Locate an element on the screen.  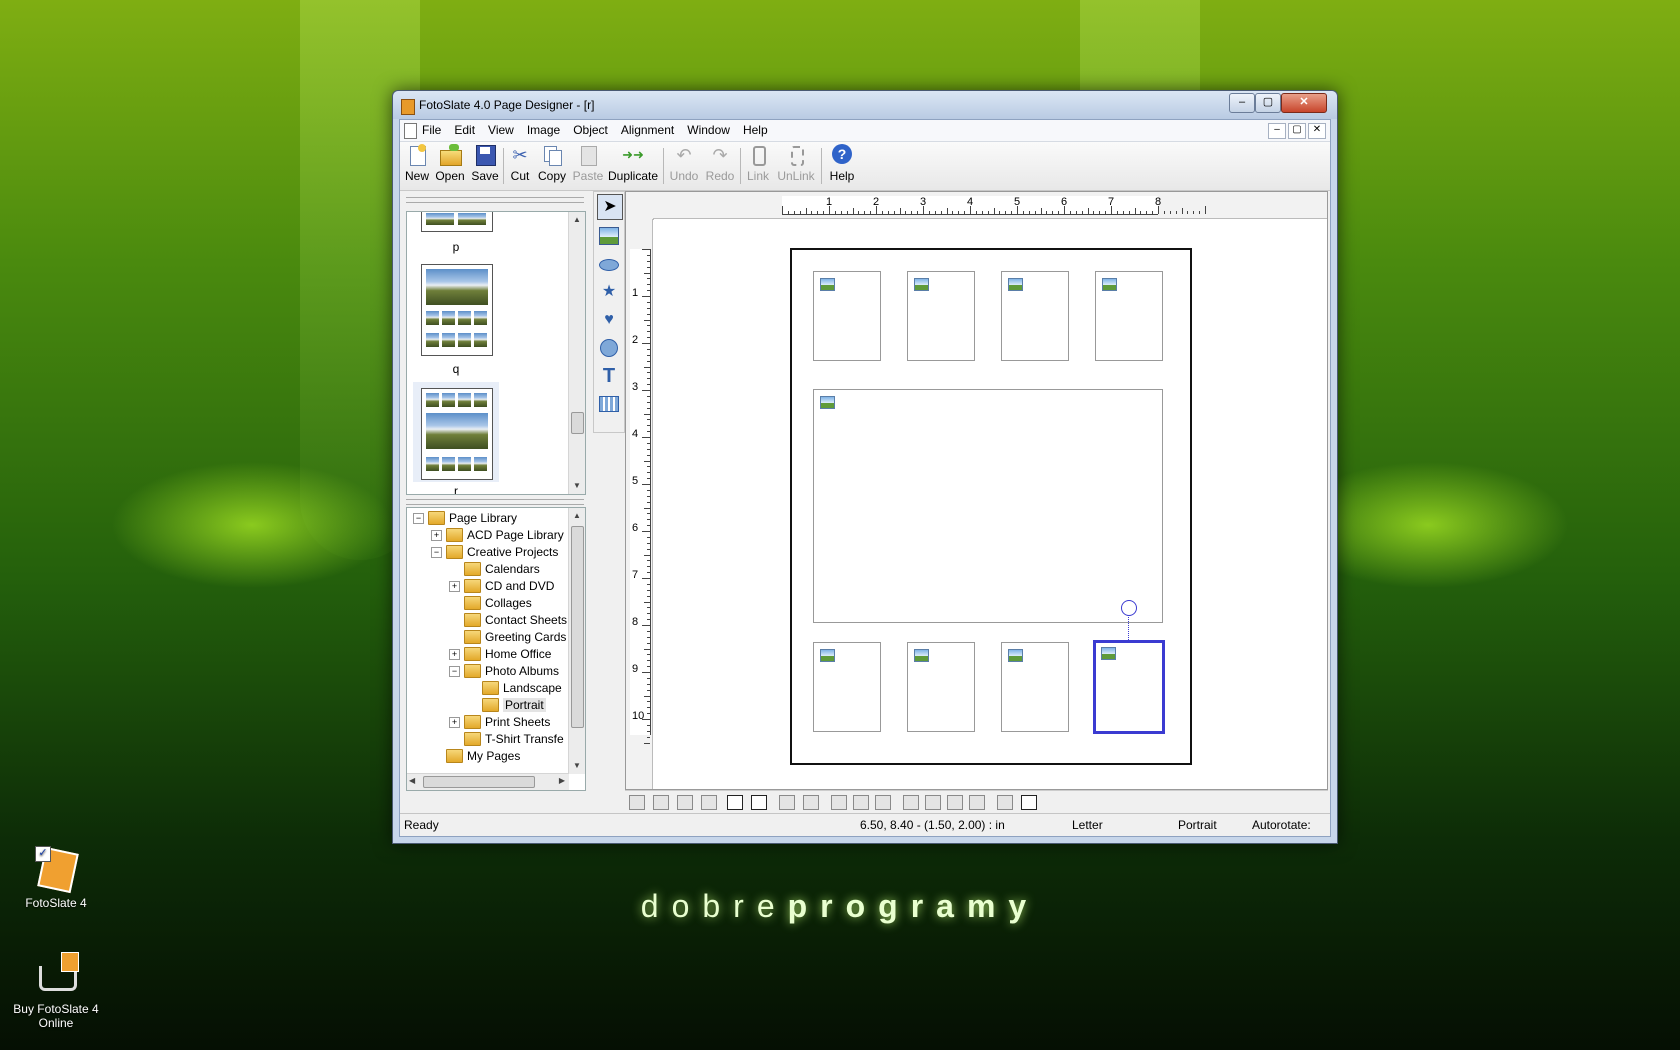
menu-image: Image is located at coordinates (543, 130).